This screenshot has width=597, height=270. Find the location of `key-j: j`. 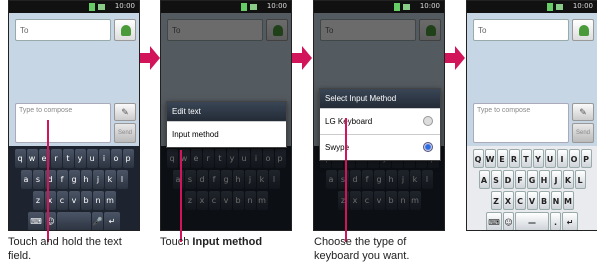

key-j: j is located at coordinates (98, 179).